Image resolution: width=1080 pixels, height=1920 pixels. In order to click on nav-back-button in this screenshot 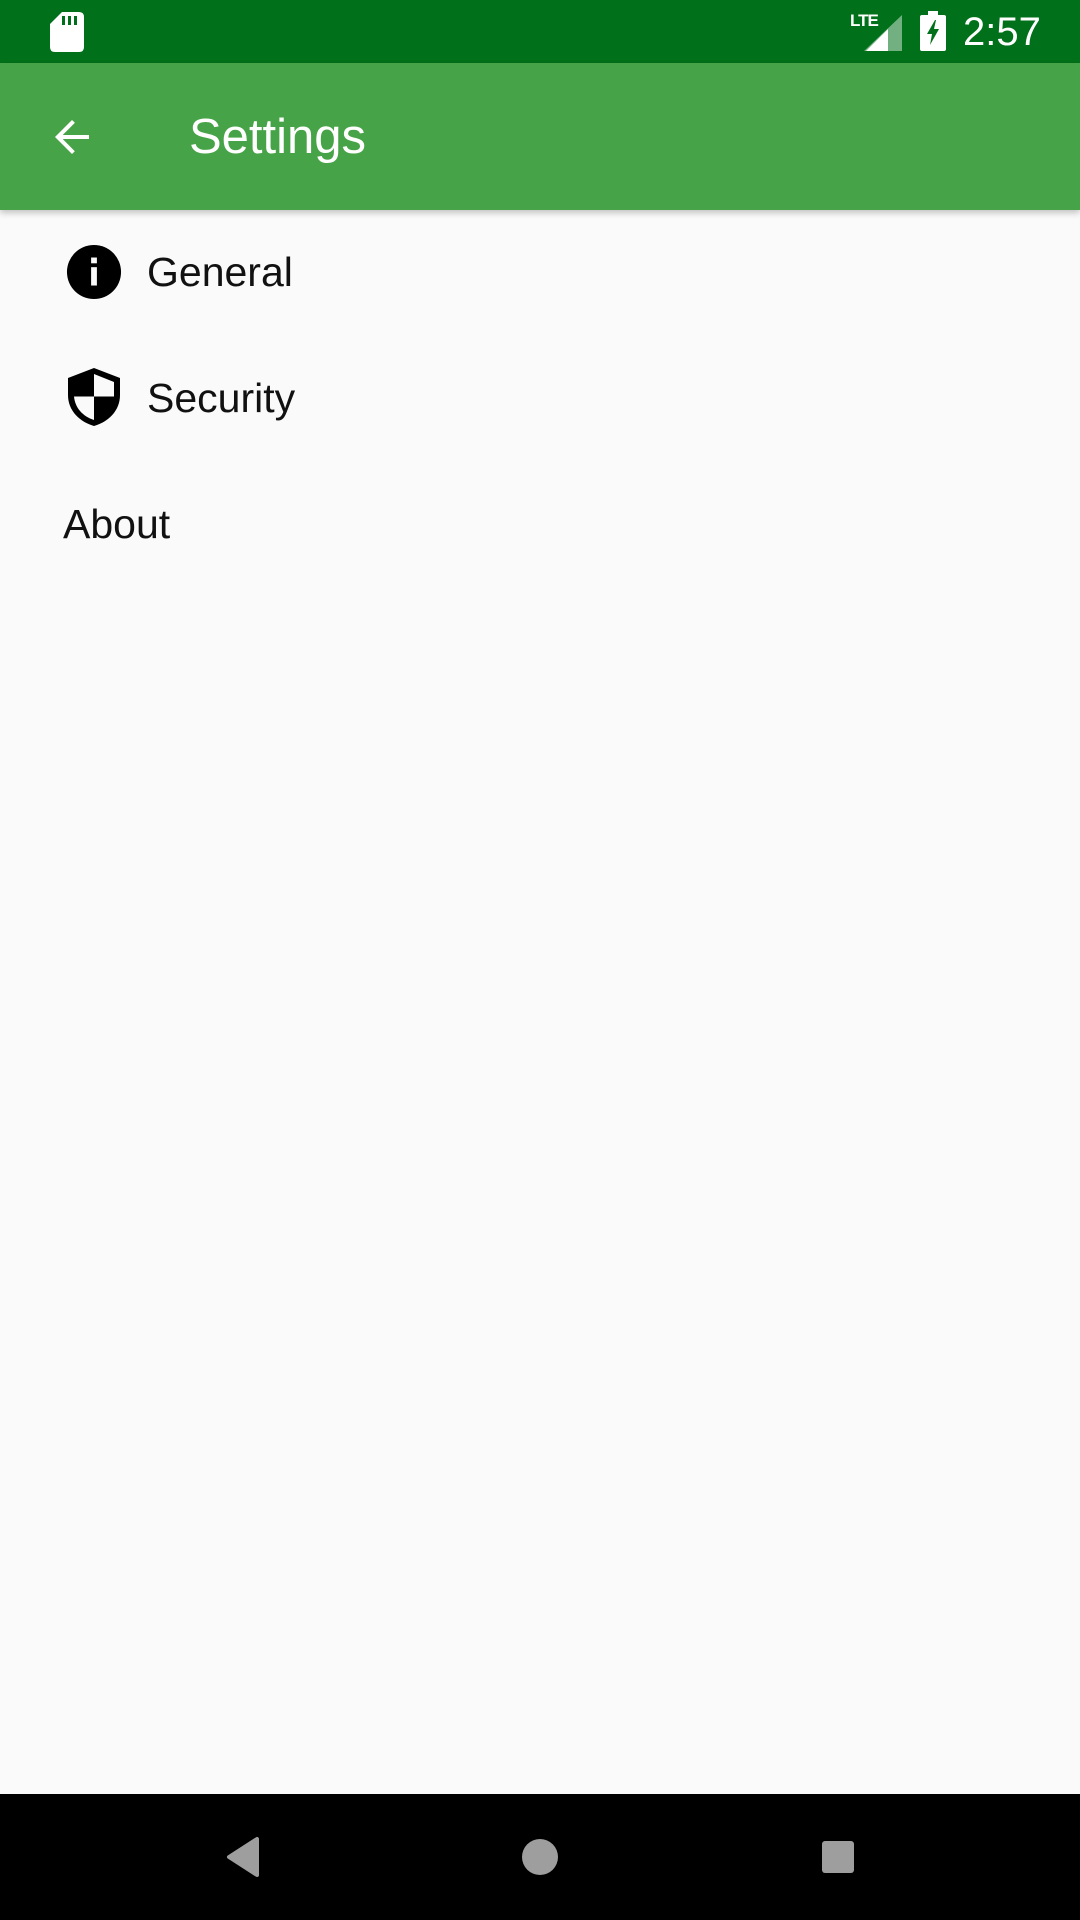, I will do `click(243, 1857)`.